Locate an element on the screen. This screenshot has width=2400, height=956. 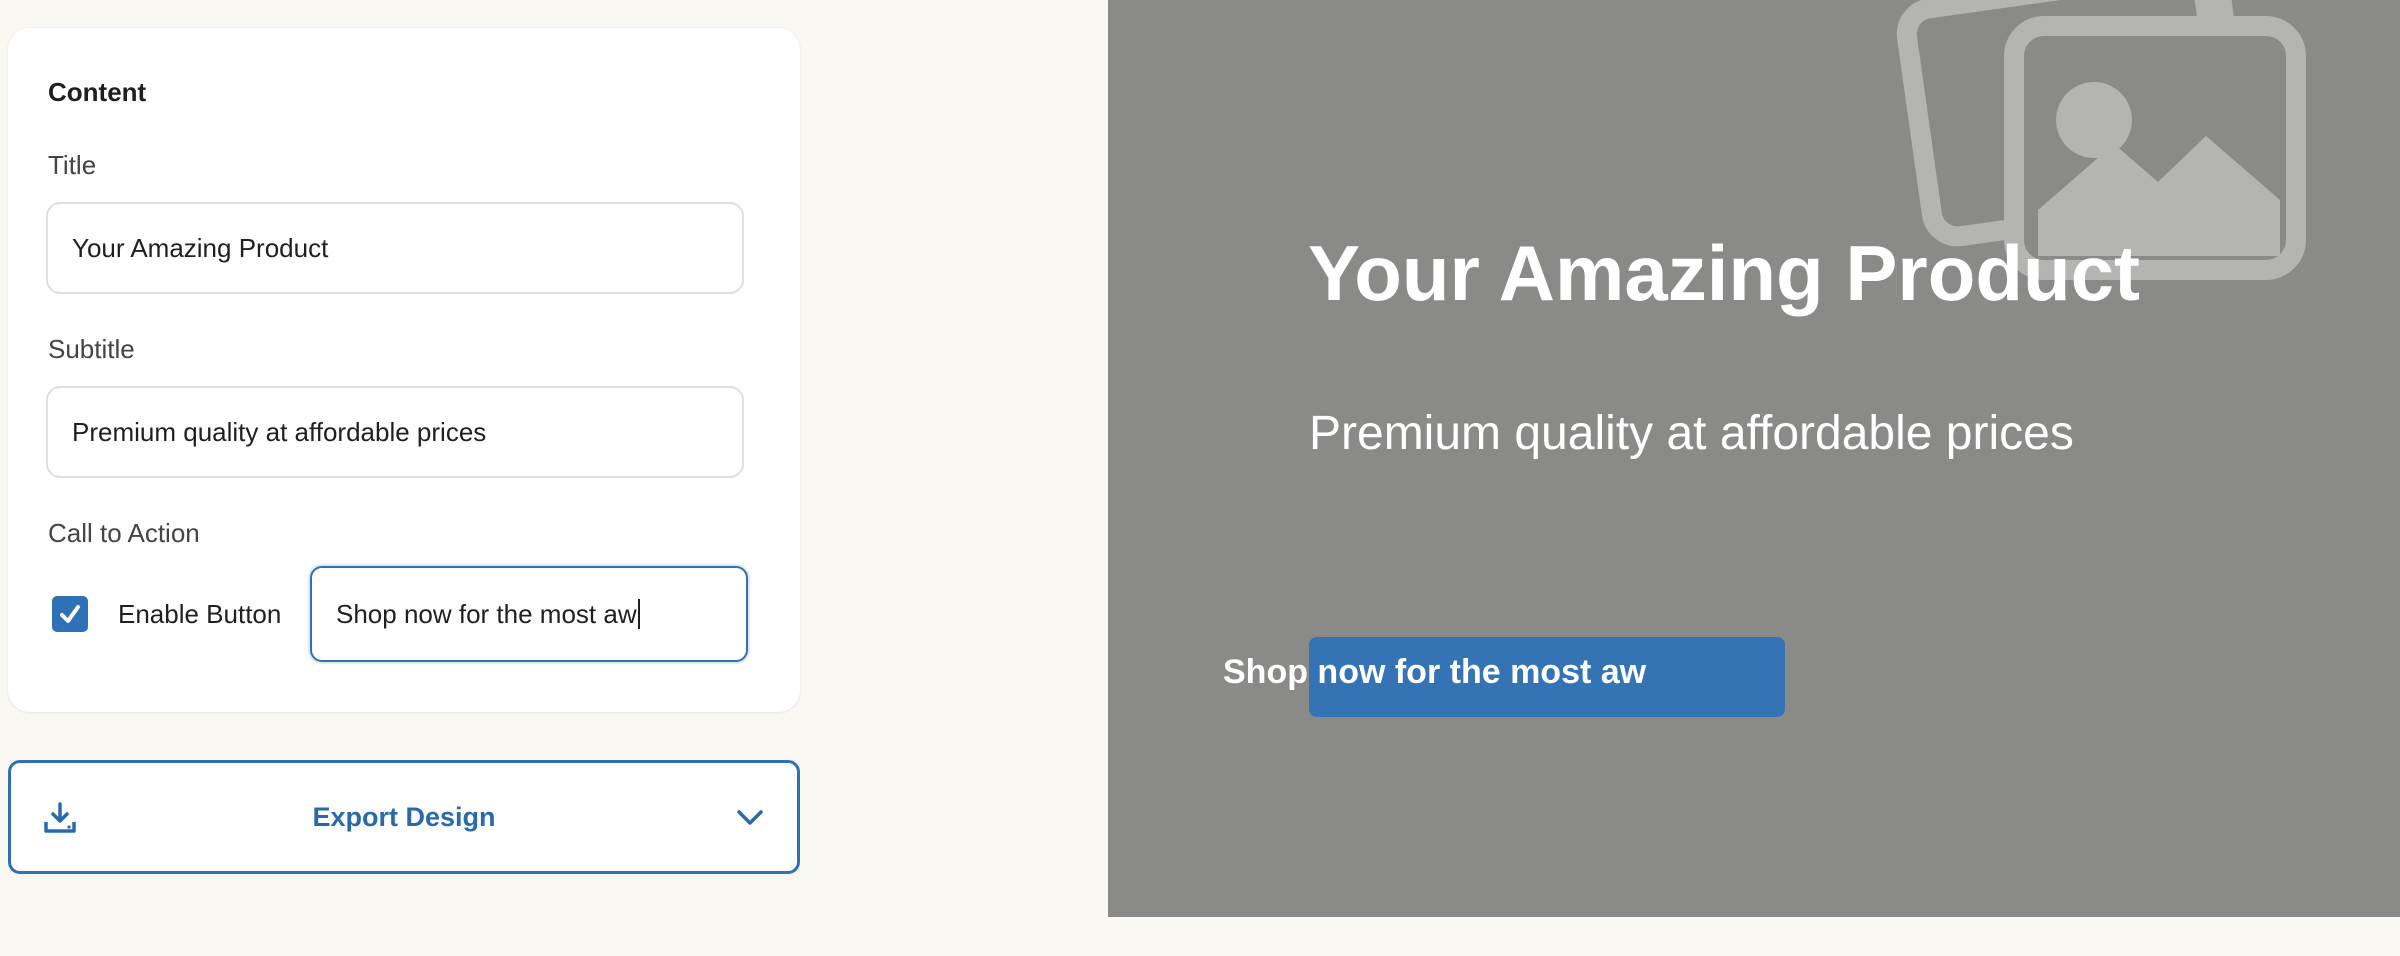
cta-input-value: Shop now for the most aw is located at coordinates (486, 613).